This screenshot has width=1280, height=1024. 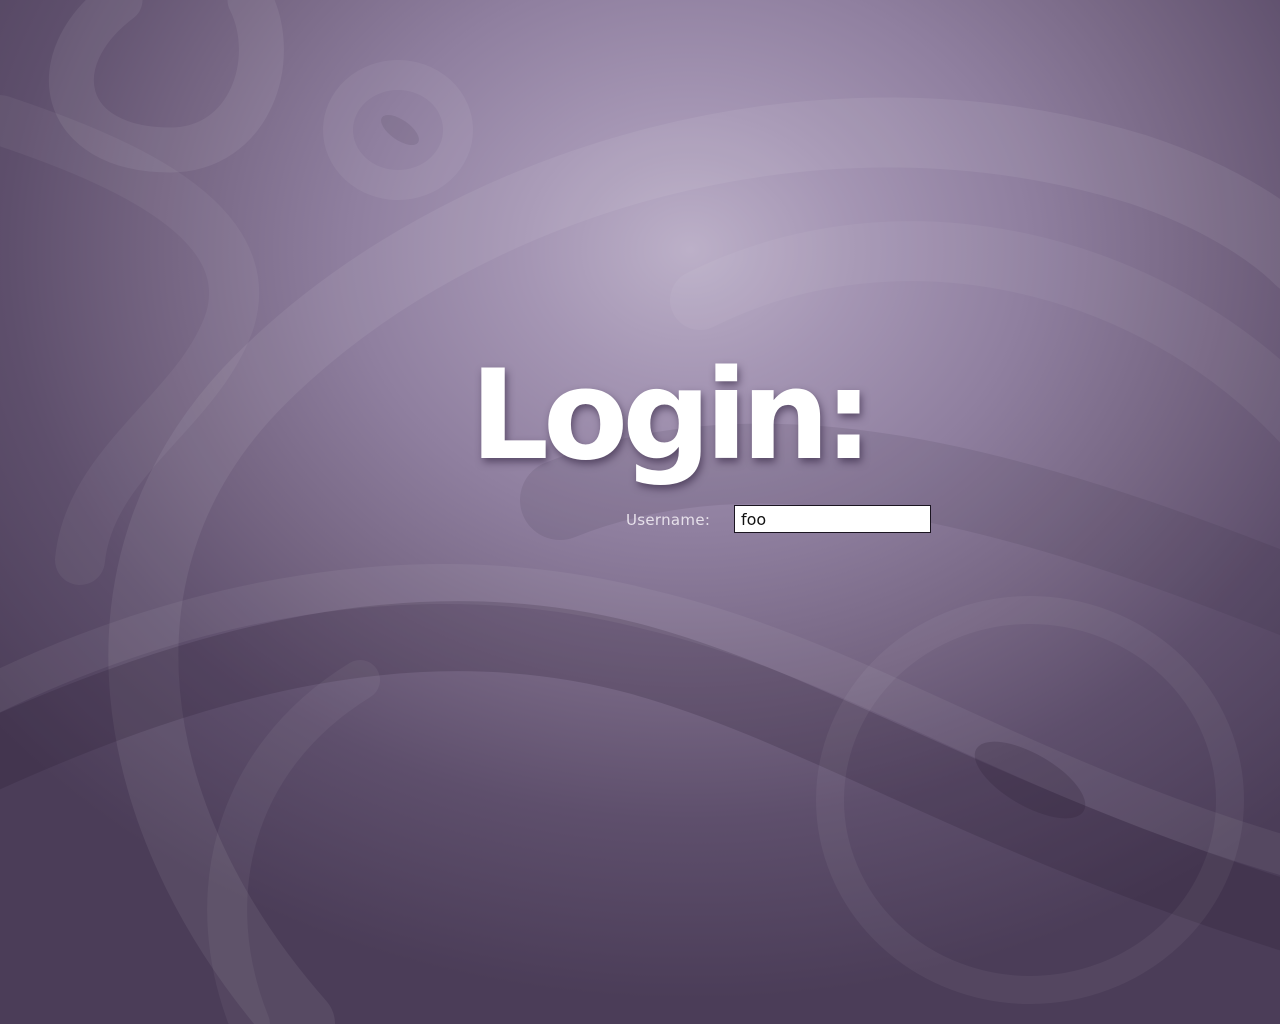 I want to click on username-label: Username:, so click(x=668, y=520).